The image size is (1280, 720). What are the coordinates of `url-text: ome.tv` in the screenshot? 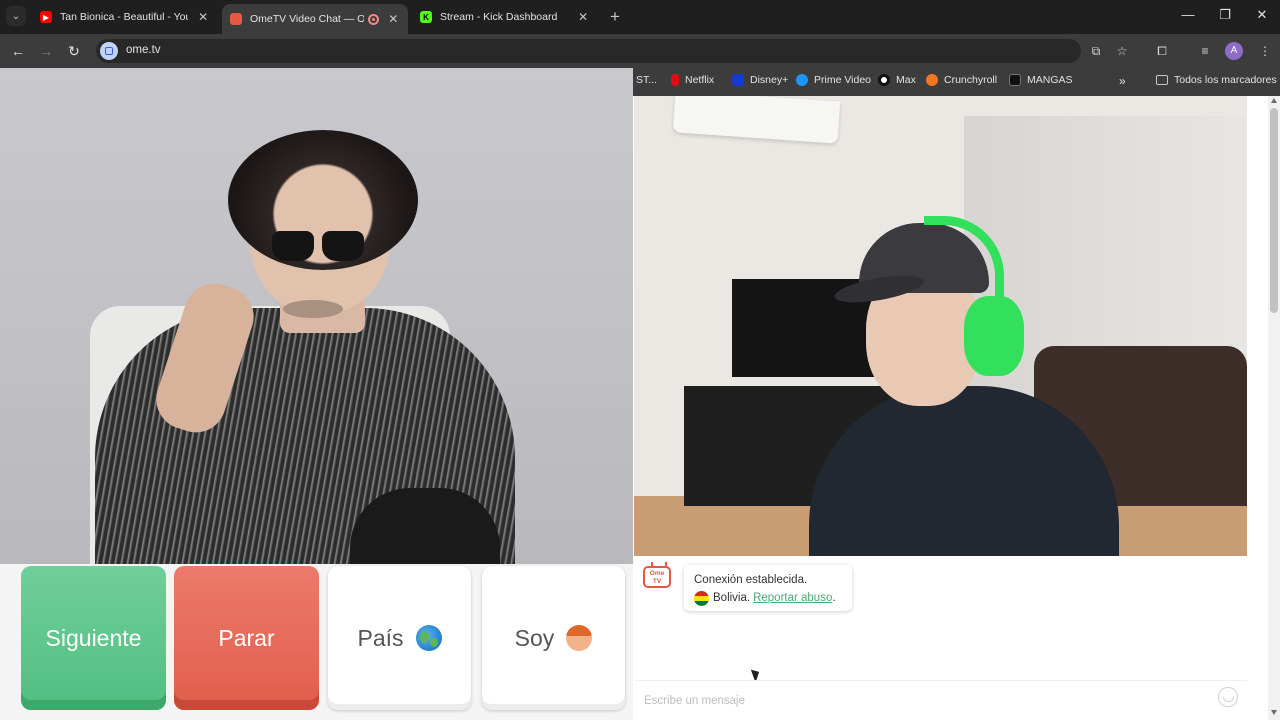 It's located at (143, 50).